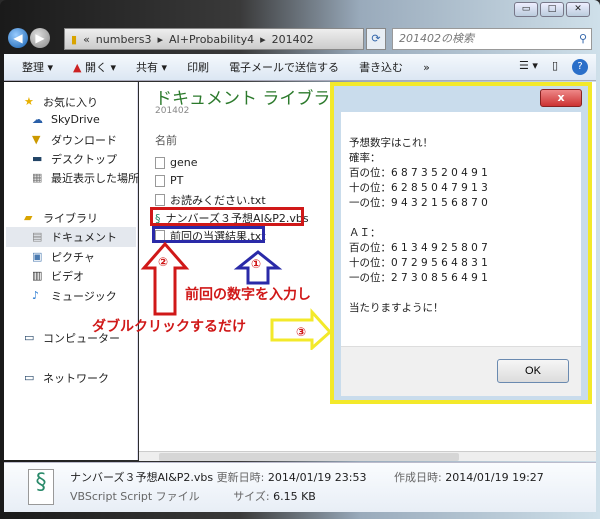 Image resolution: width=600 pixels, height=519 pixels. Describe the element at coordinates (426, 67) in the screenshot. I see `more-button: »` at that location.